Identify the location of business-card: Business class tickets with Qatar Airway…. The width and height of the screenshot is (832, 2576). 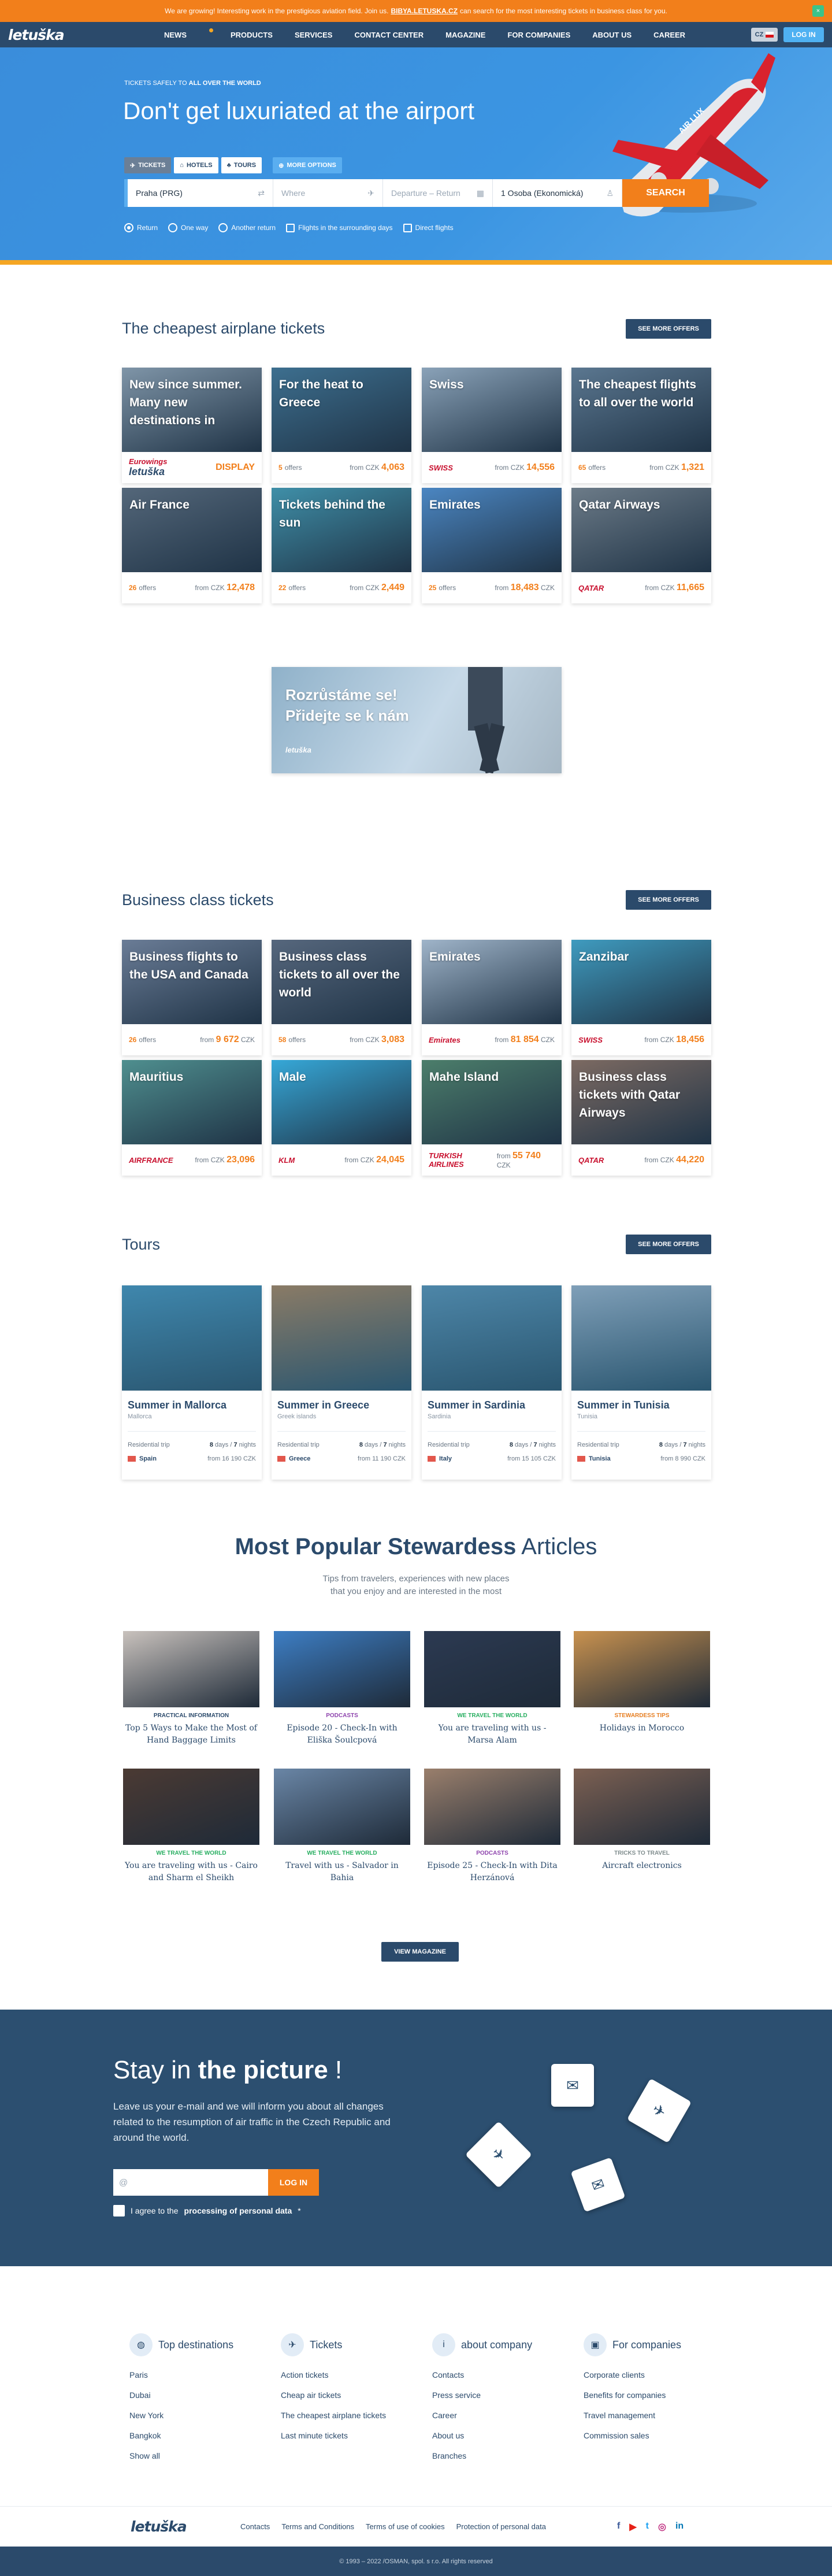
(641, 1118).